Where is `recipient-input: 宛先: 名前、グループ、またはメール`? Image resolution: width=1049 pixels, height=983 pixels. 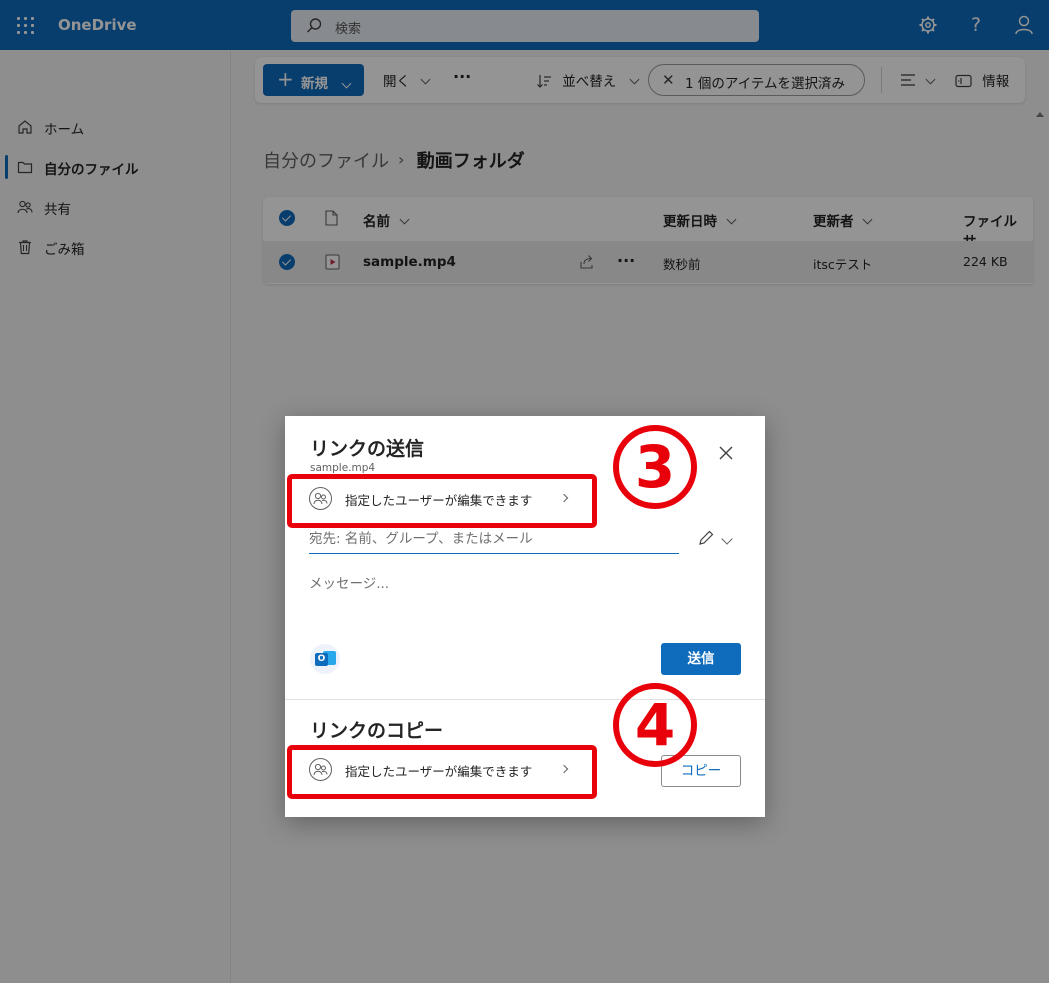
recipient-input: 宛先: 名前、グループ、またはメール is located at coordinates (494, 539).